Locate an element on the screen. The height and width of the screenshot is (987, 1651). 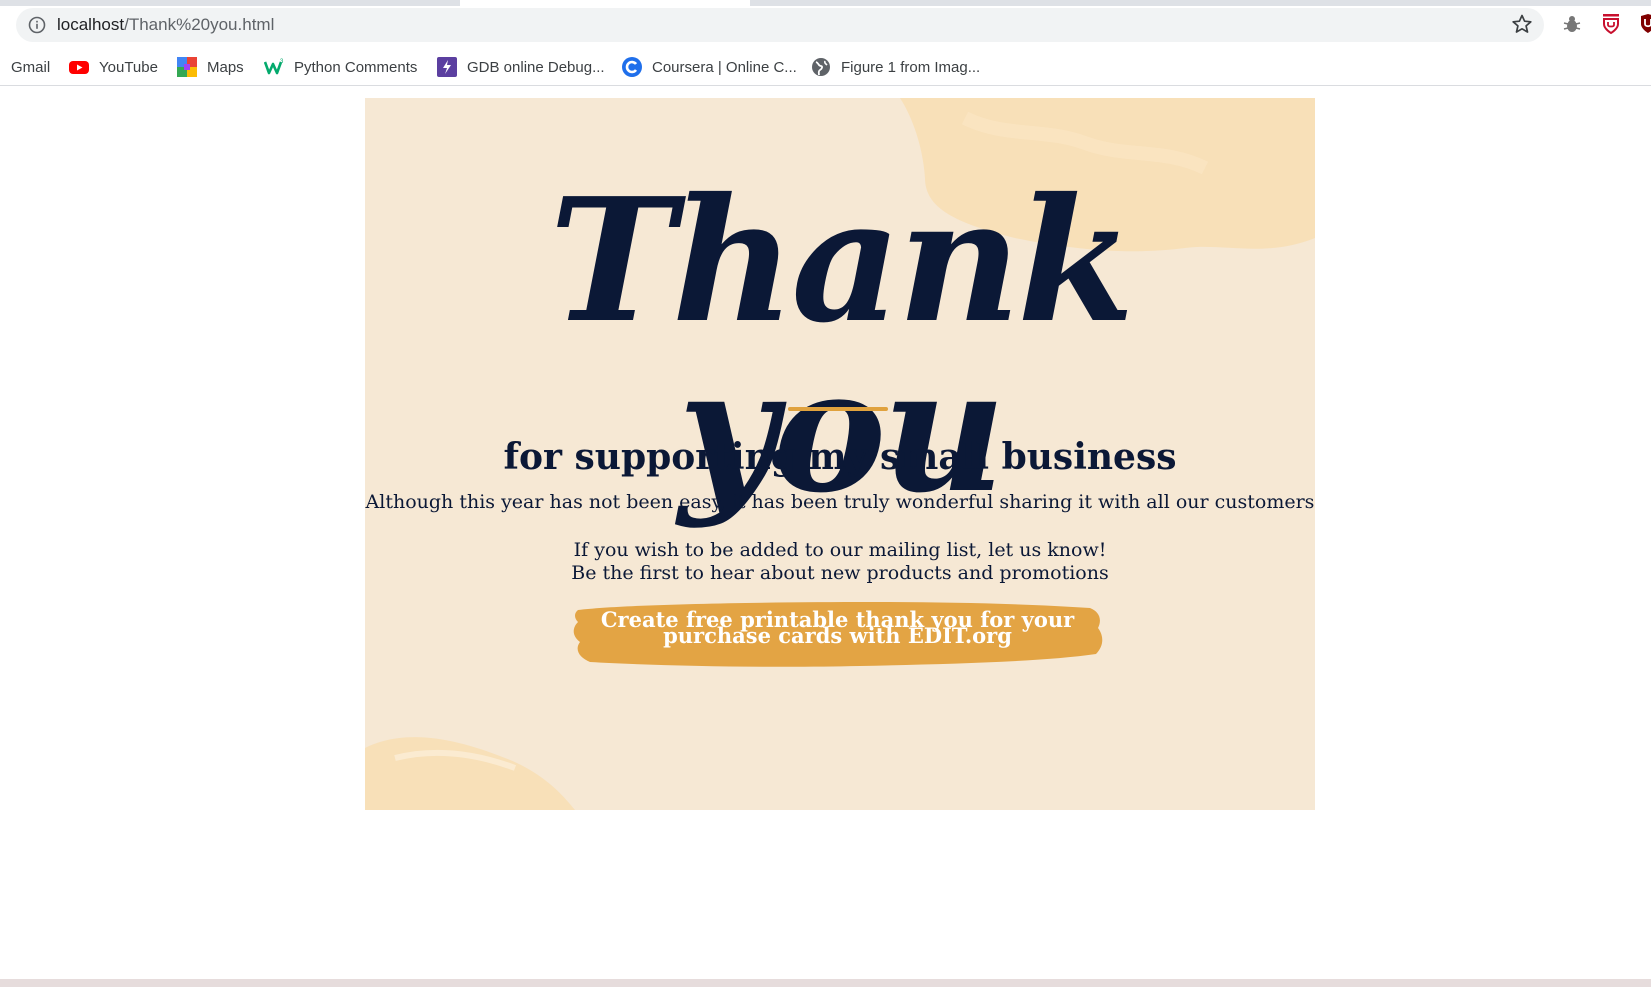
bookmark-python-comments: 3 Python Comments is located at coordinates (340, 67).